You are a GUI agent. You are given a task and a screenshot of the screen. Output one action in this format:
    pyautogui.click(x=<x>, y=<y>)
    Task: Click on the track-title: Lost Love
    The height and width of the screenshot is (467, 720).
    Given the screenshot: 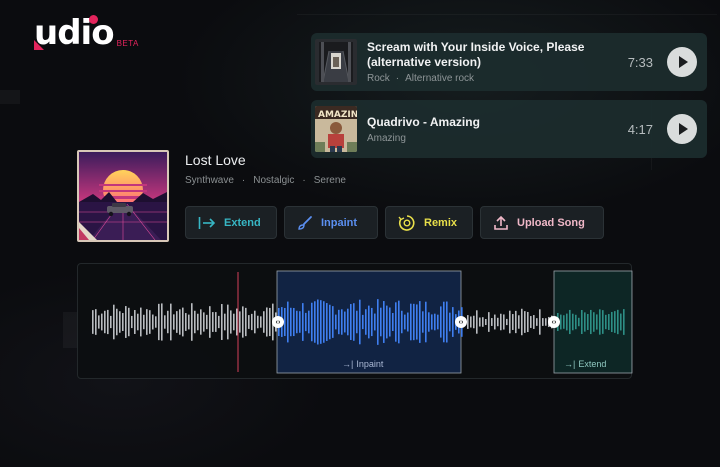 What is the action you would take?
    pyautogui.click(x=215, y=160)
    